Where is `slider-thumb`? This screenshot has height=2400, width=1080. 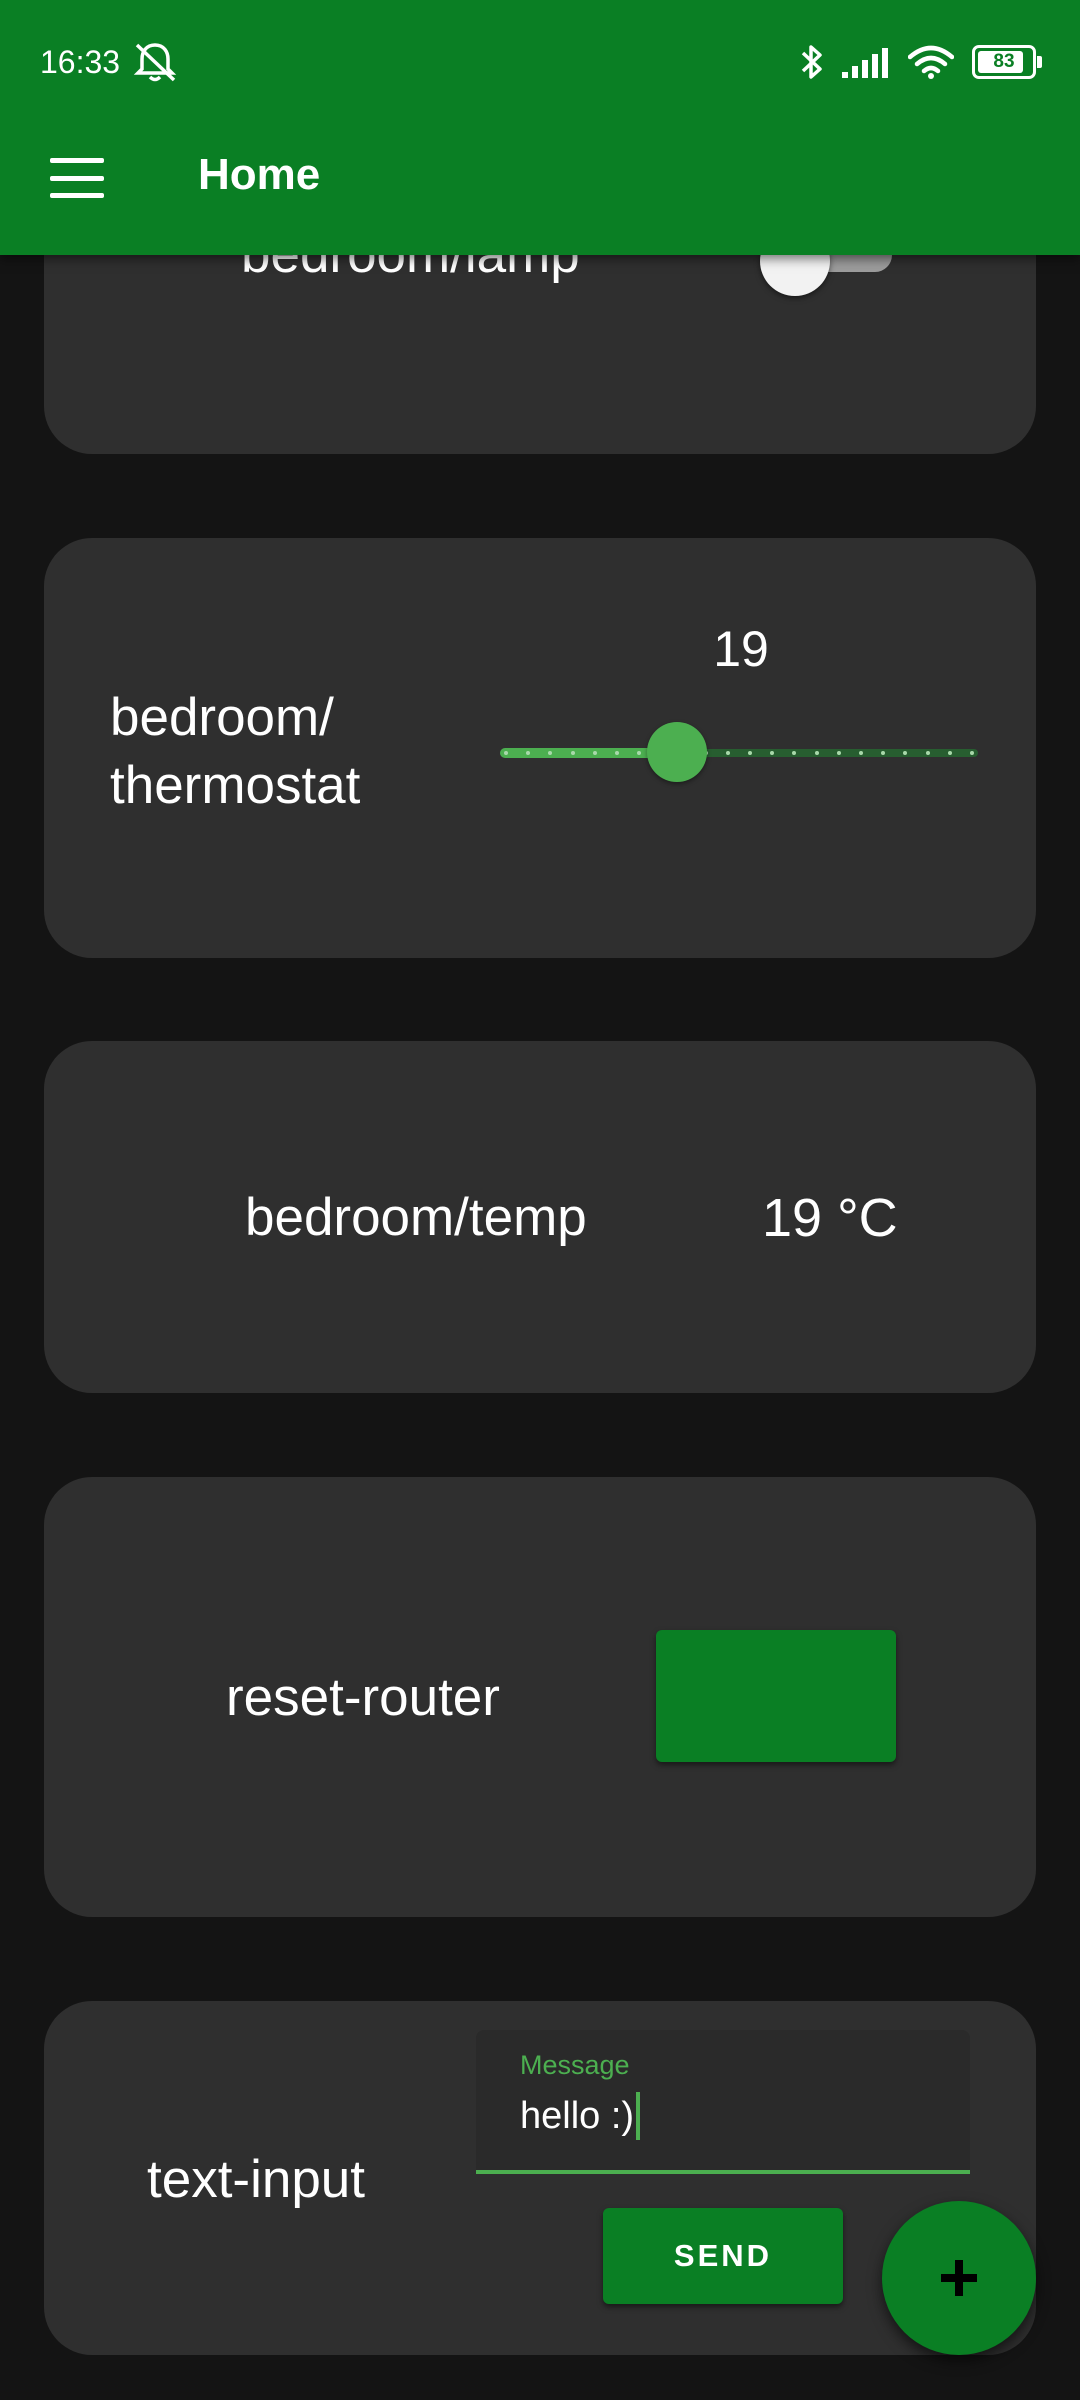
slider-thumb is located at coordinates (677, 752).